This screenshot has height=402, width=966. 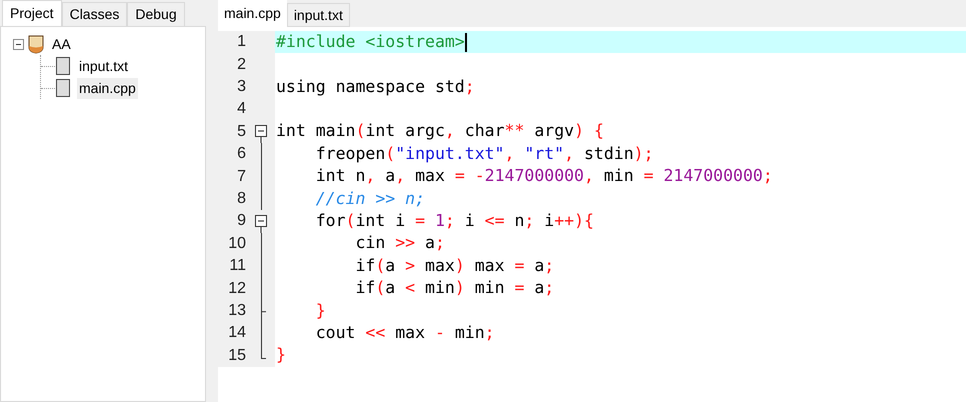 I want to click on line-number: 10, so click(x=236, y=244).